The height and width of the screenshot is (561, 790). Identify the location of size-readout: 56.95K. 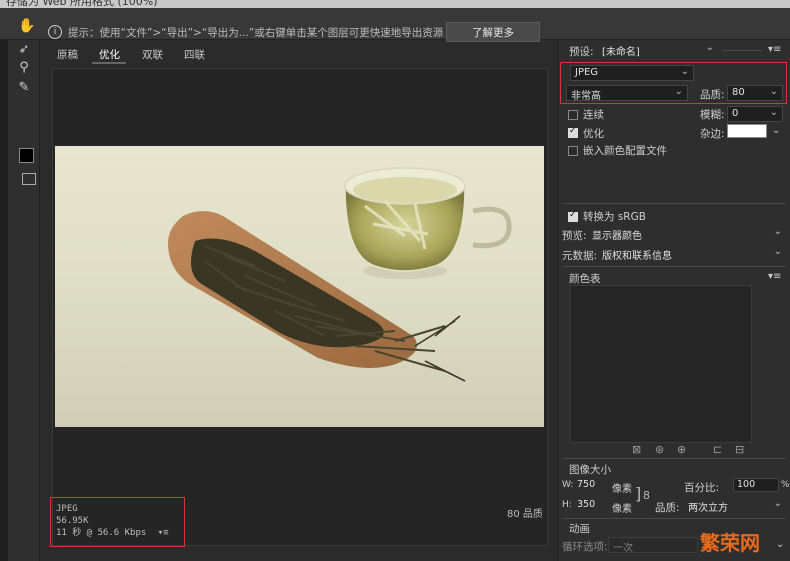
(72, 521).